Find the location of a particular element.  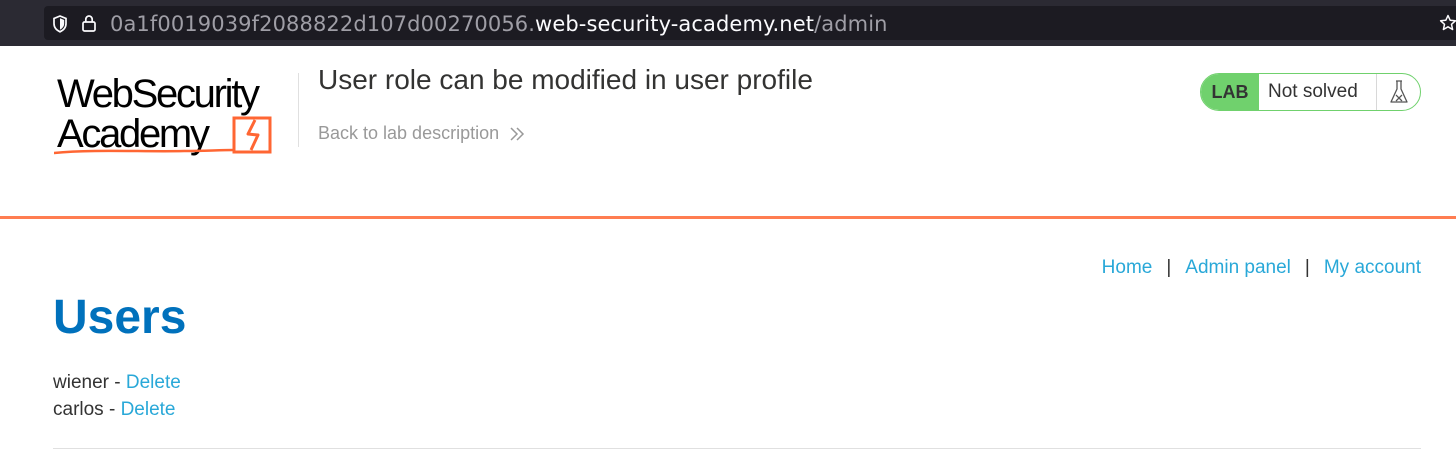

lab-status-widget: LAB Not solved is located at coordinates (1310, 92).